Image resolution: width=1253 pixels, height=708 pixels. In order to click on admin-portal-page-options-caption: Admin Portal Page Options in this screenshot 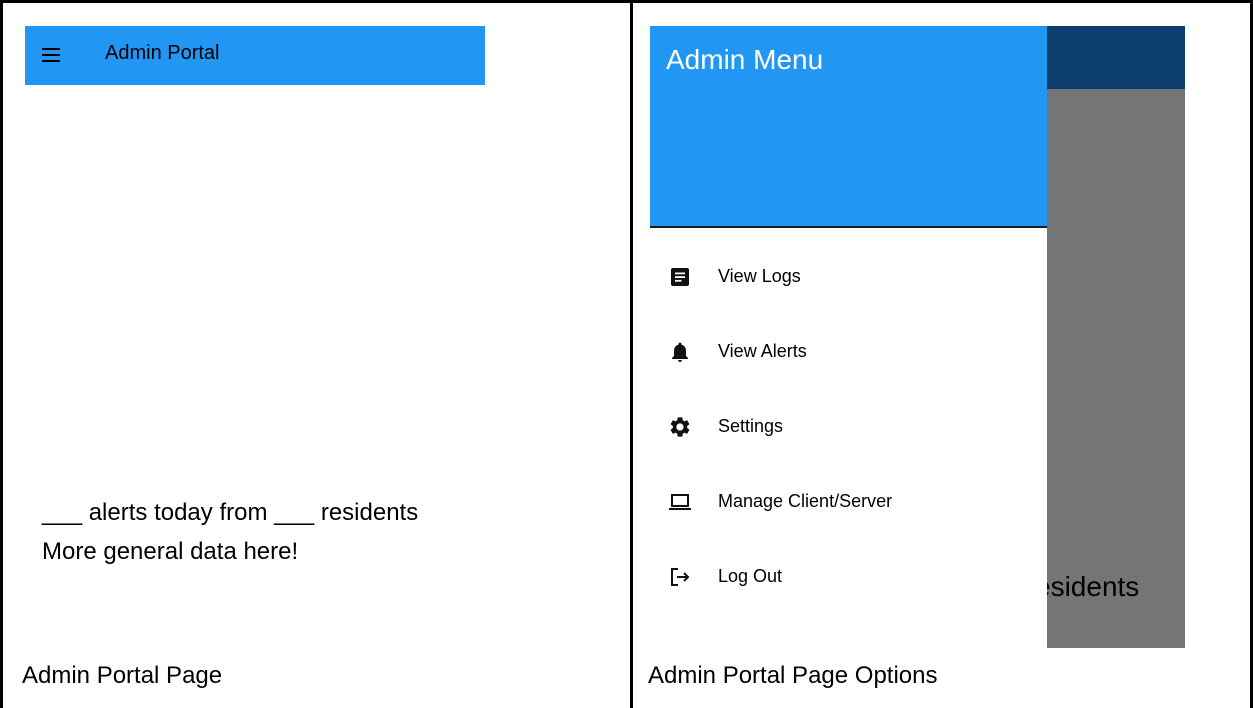, I will do `click(793, 675)`.